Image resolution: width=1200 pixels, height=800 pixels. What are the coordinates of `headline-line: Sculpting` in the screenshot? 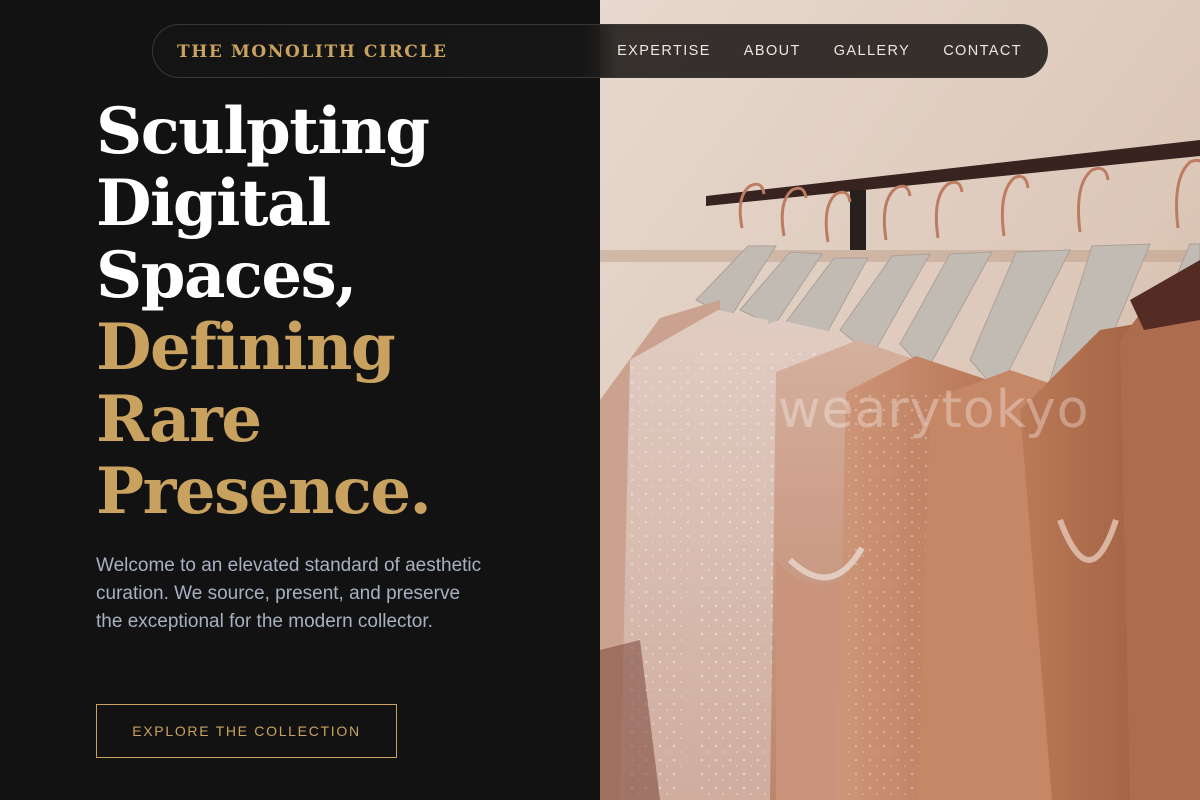 It's located at (263, 131).